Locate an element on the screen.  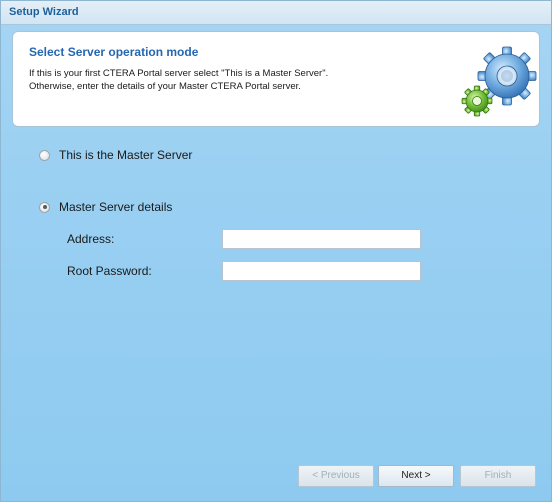
master-server-radio is located at coordinates (44, 155).